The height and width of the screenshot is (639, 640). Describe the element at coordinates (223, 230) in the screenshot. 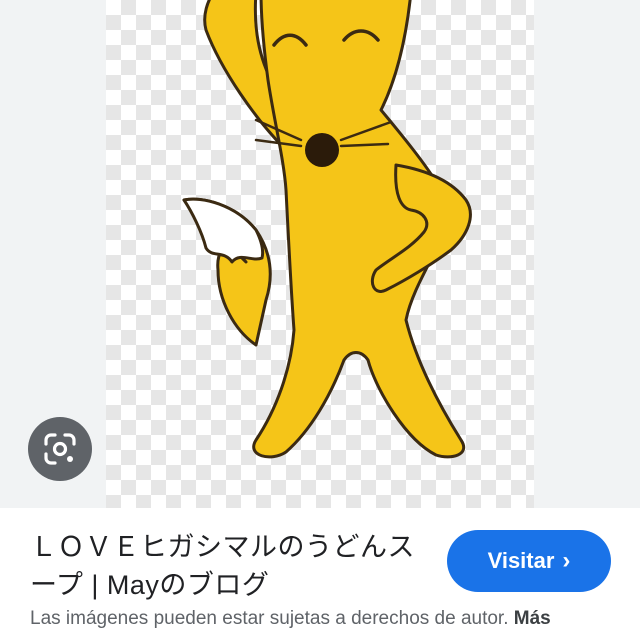

I see `fox-tail-tip` at that location.